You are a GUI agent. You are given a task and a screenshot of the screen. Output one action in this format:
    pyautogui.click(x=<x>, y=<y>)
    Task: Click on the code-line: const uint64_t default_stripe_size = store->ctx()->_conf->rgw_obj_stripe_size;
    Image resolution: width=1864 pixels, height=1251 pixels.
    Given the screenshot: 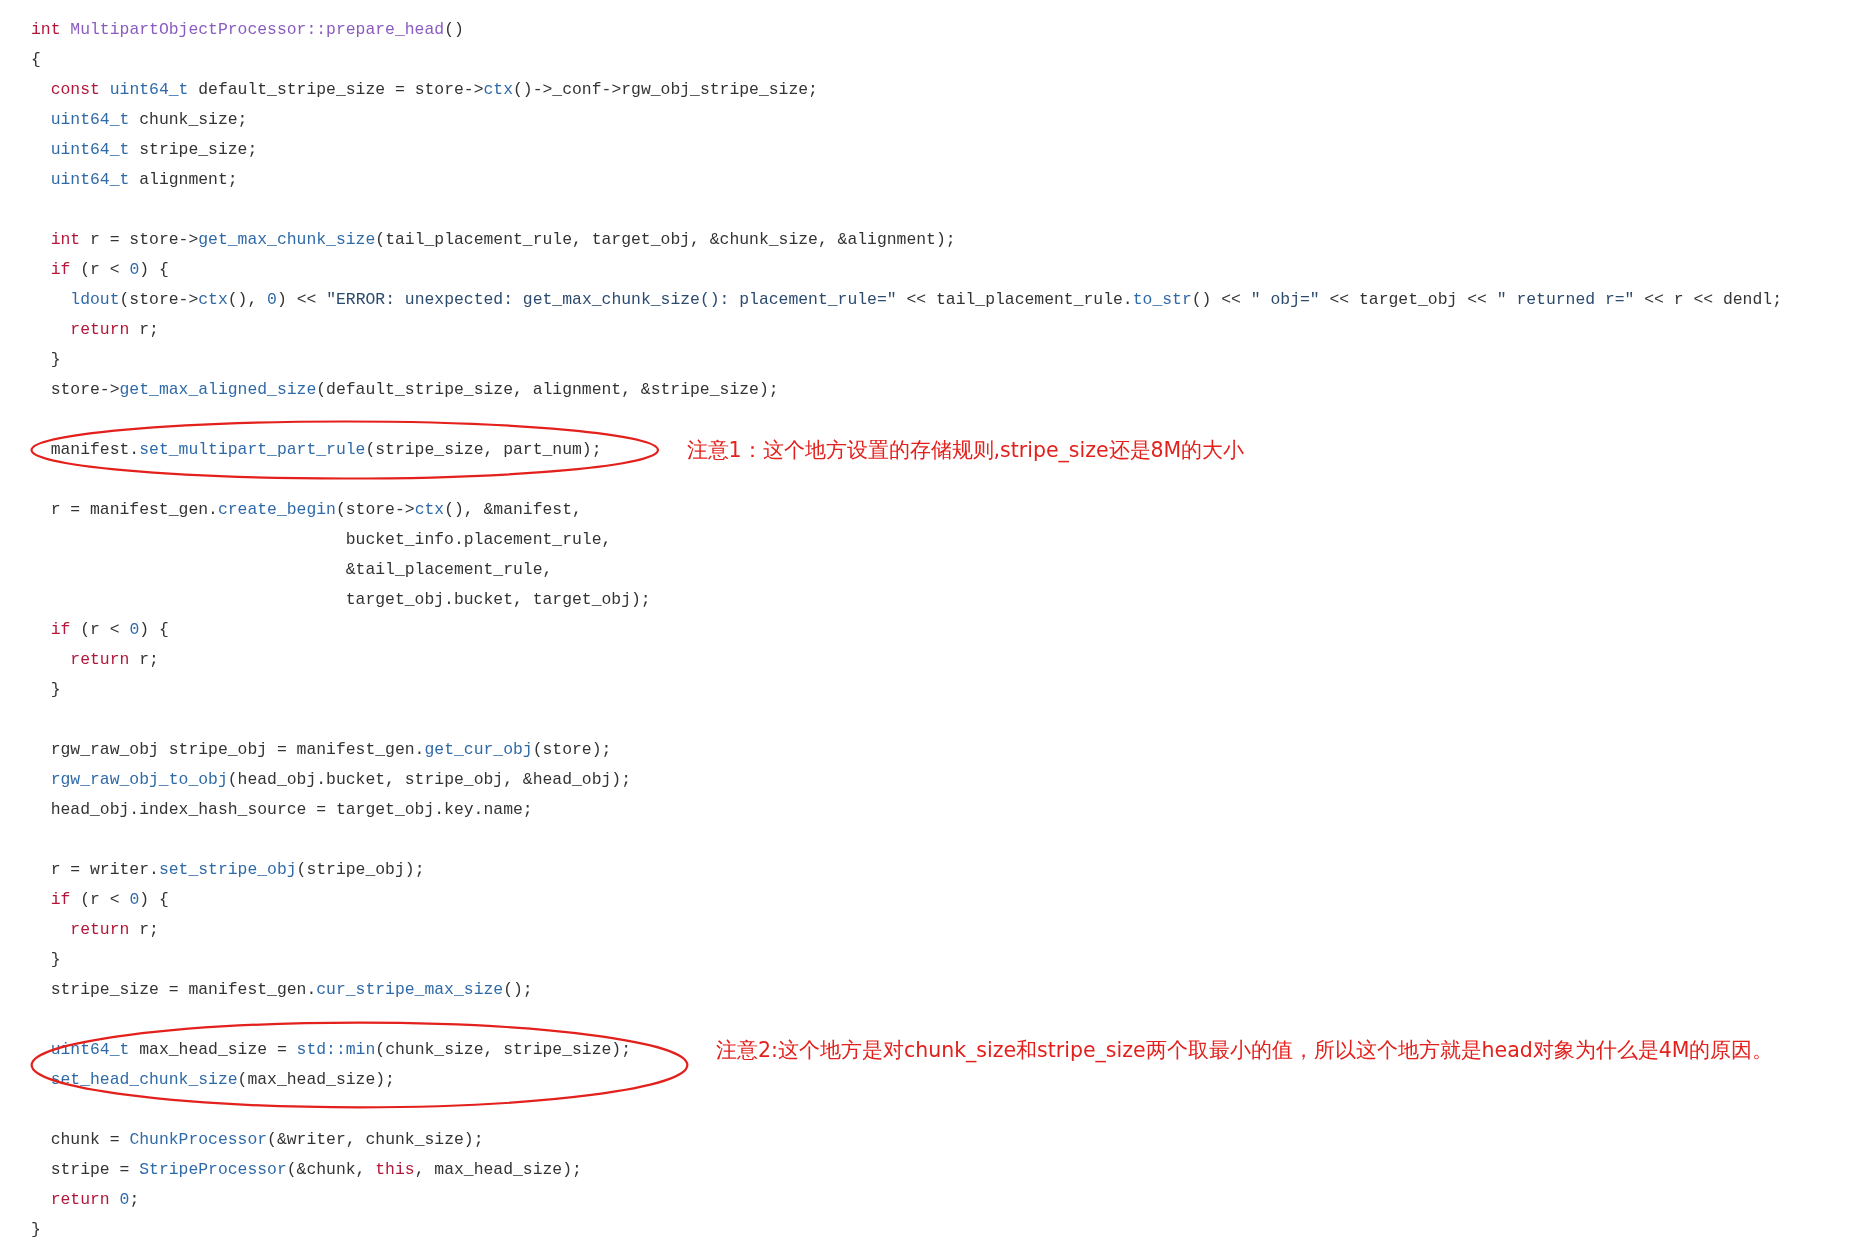 What is the action you would take?
    pyautogui.click(x=433, y=90)
    